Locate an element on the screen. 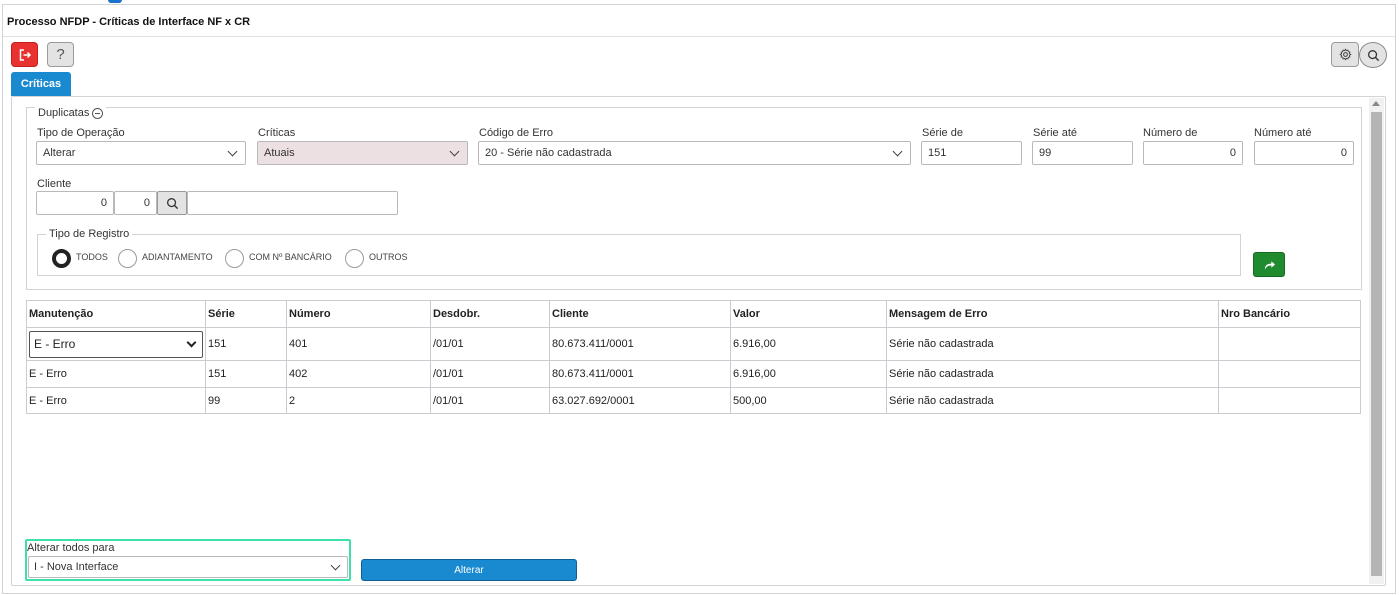 This screenshot has width=1399, height=595. col-nro-bancario: Nro Bancário is located at coordinates (1289, 314).